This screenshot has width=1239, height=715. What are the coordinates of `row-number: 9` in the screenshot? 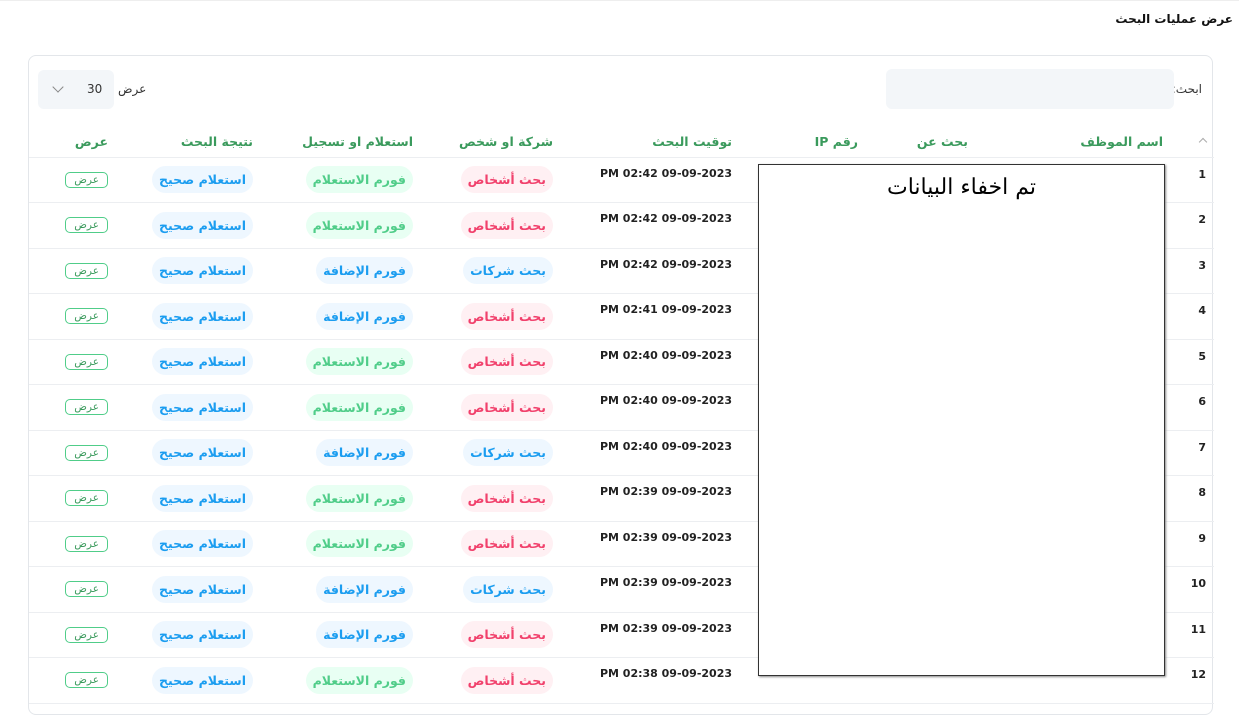 It's located at (1192, 544).